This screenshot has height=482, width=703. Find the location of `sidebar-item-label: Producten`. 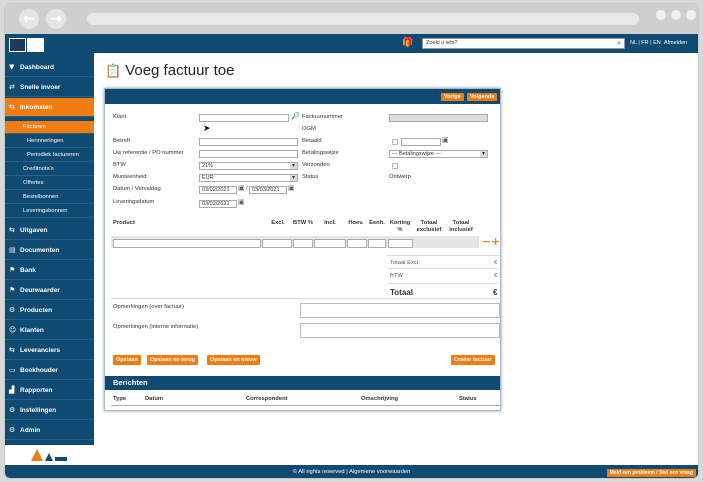

sidebar-item-label: Producten is located at coordinates (36, 310).